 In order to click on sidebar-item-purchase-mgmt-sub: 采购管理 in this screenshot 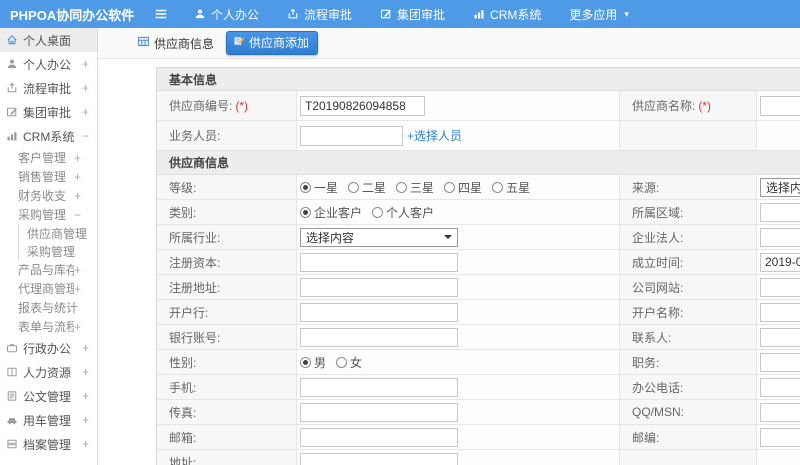, I will do `click(57, 251)`.